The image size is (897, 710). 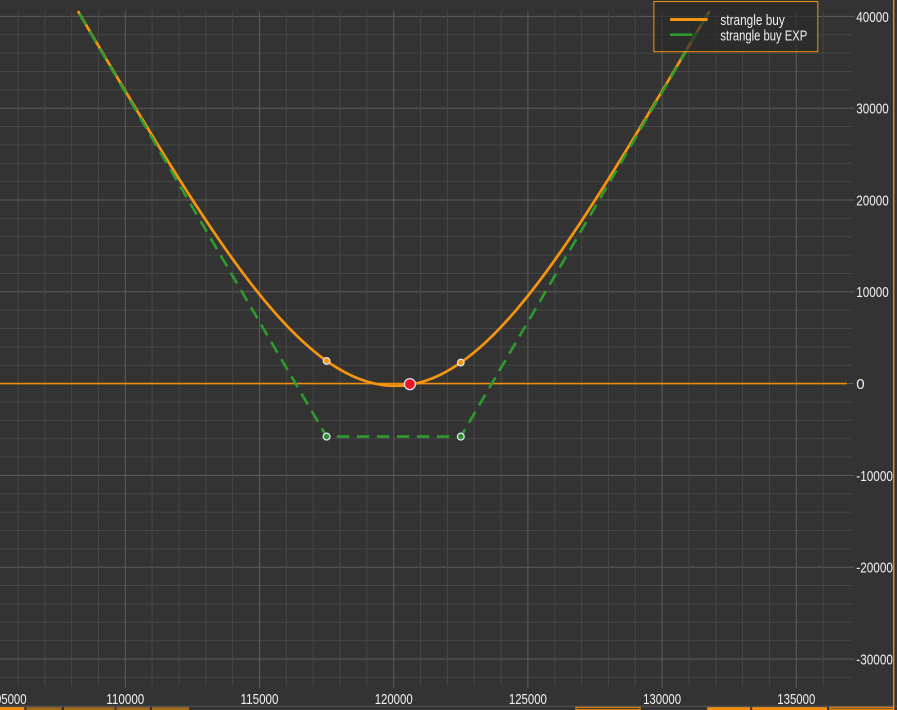 What do you see at coordinates (872, 109) in the screenshot?
I see `svg-text: 30000` at bounding box center [872, 109].